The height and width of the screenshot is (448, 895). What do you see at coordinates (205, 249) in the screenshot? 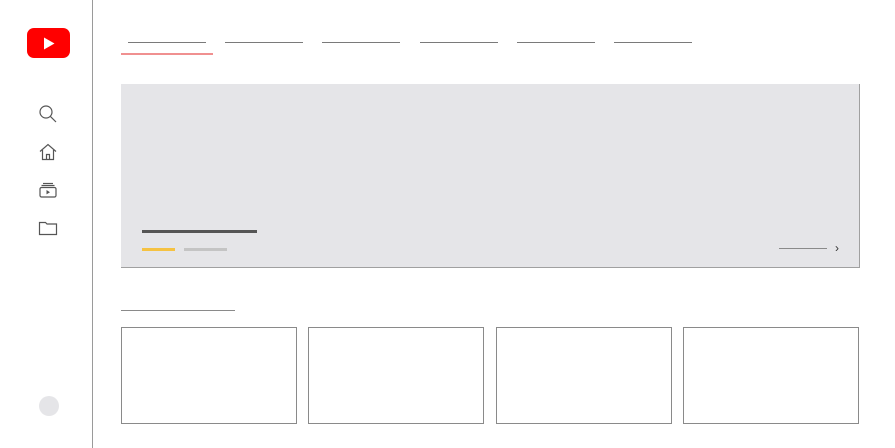
I see `carousel-indicator` at bounding box center [205, 249].